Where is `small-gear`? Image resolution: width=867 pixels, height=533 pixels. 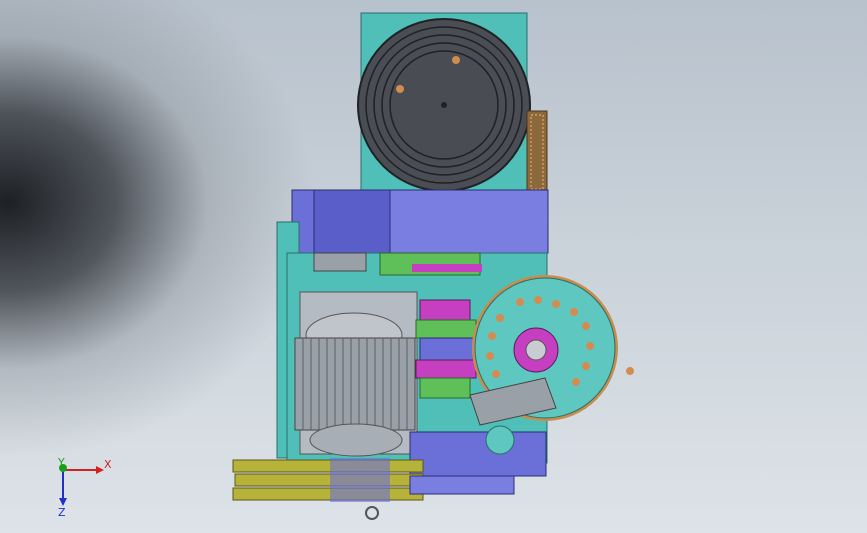
small-gear is located at coordinates (500, 440).